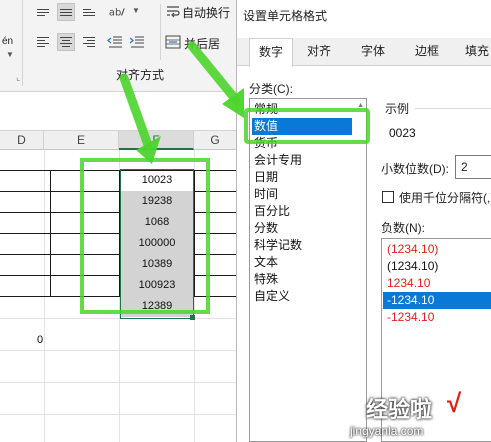 The image size is (491, 442). I want to click on category-label: 分类(C):, so click(271, 89).